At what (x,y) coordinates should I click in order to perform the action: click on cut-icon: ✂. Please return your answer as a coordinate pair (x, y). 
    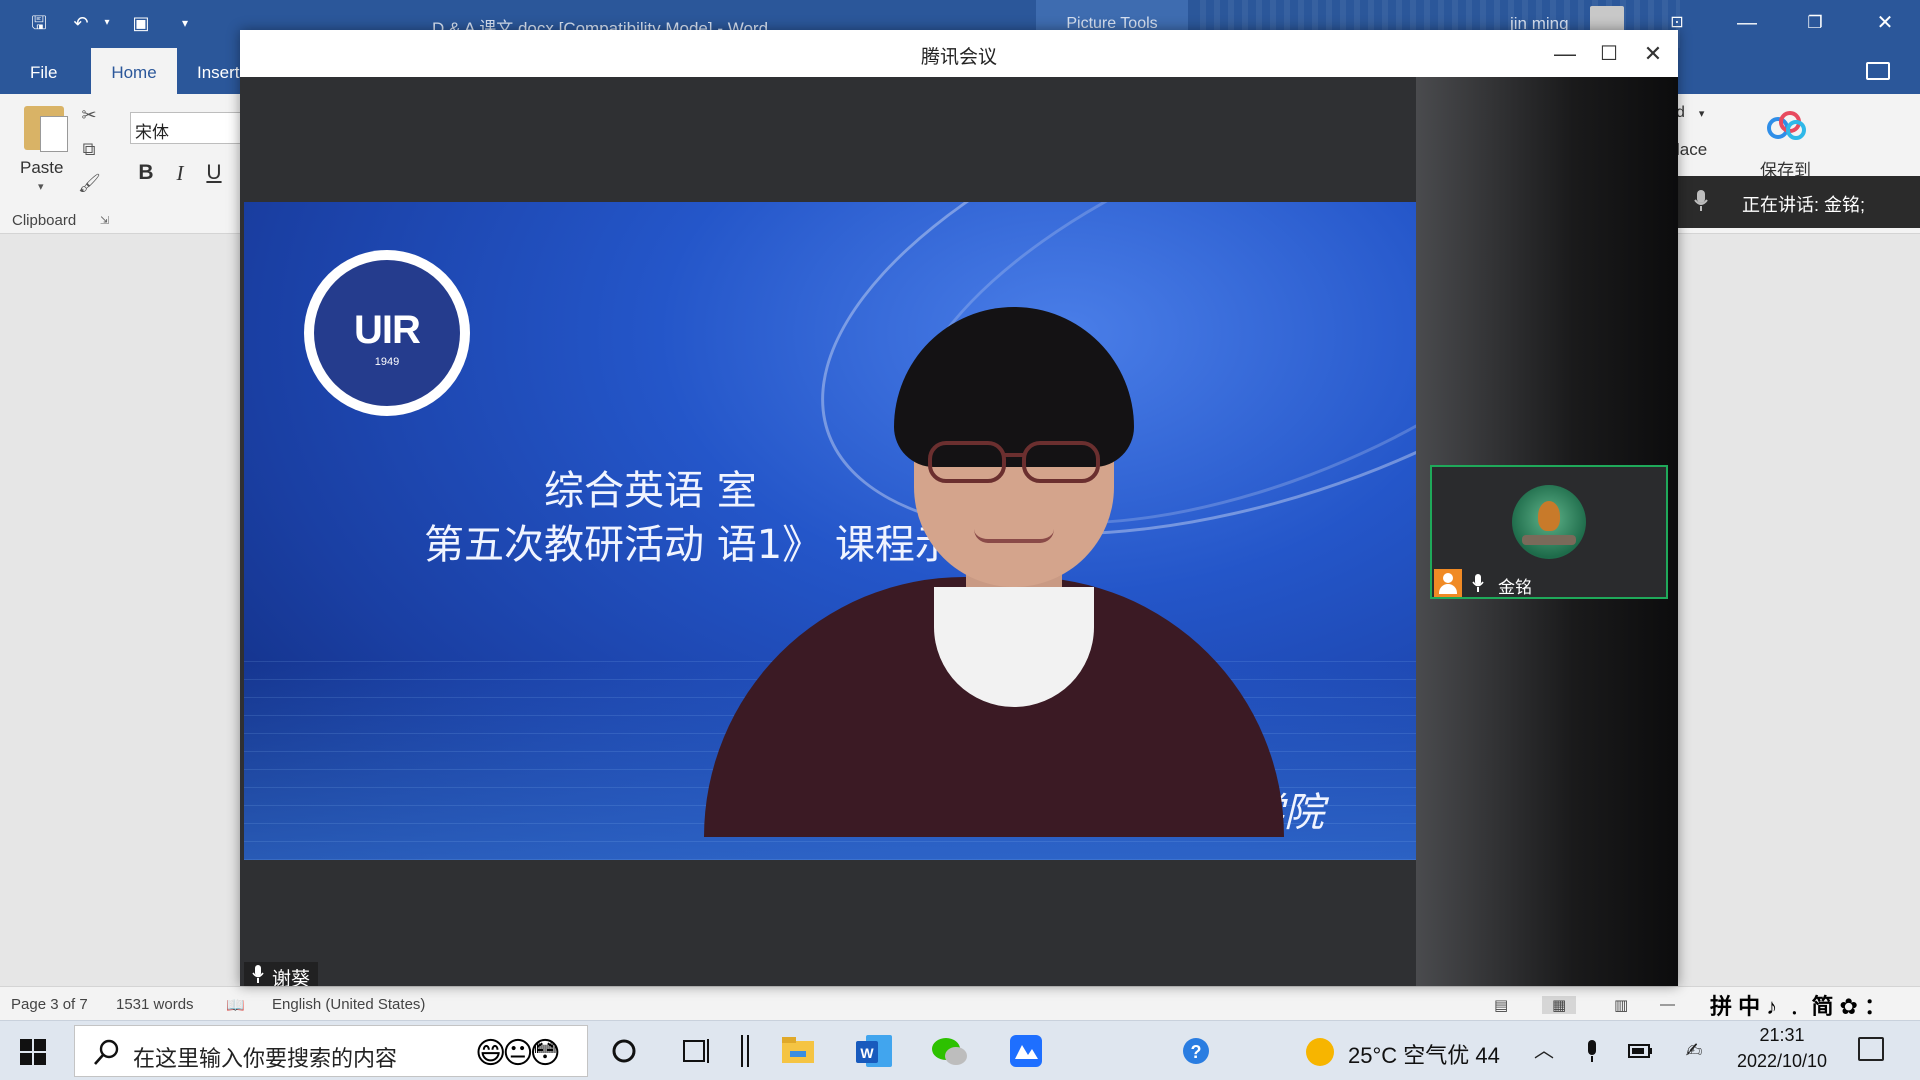
    Looking at the image, I should click on (89, 115).